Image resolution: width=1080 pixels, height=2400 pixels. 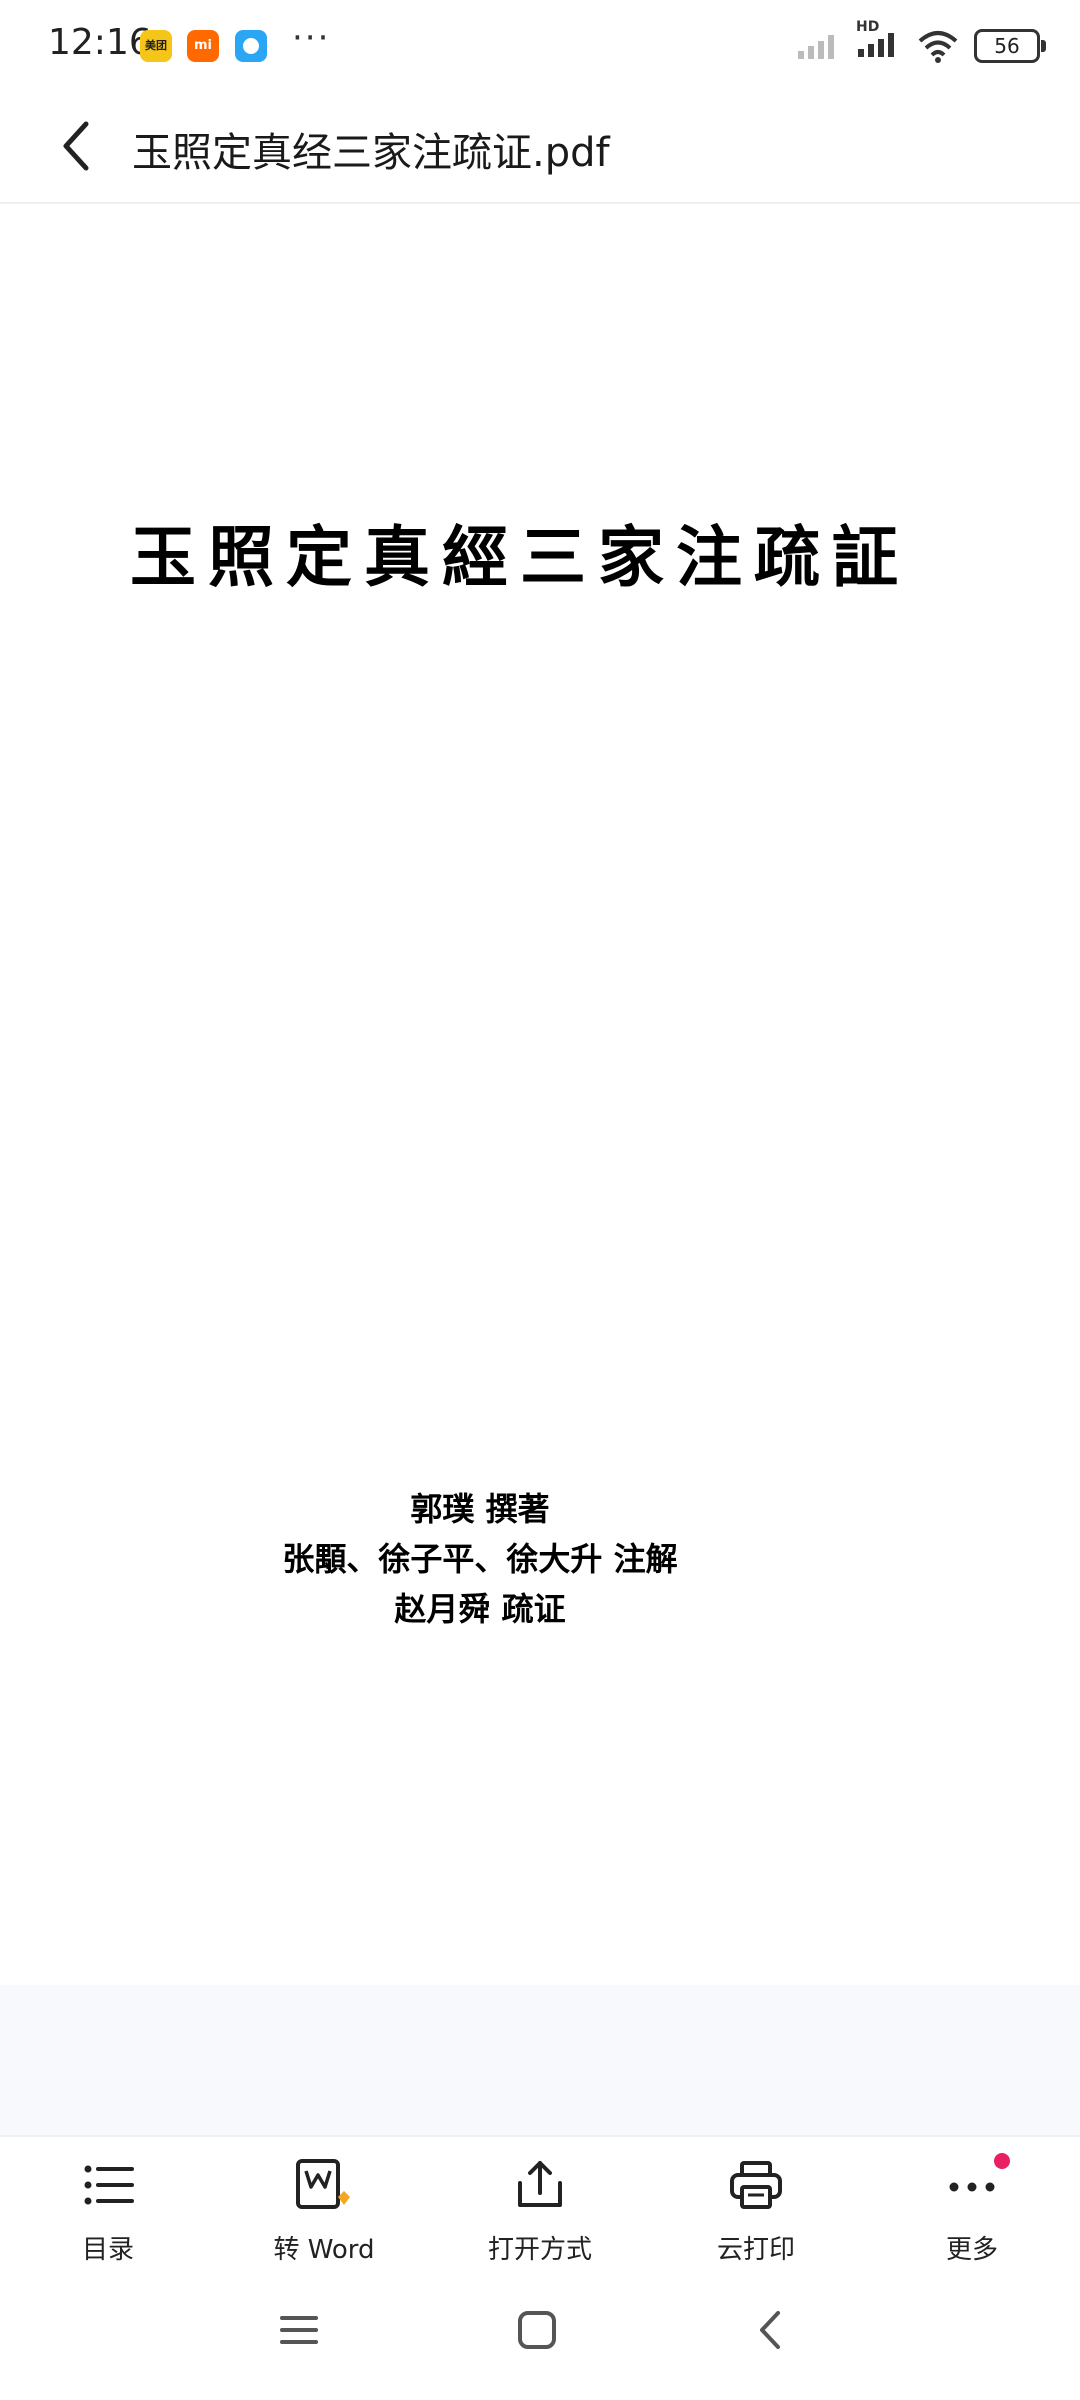 I want to click on app-header: 玉照定真经三家注疏证.pdf, so click(x=540, y=147).